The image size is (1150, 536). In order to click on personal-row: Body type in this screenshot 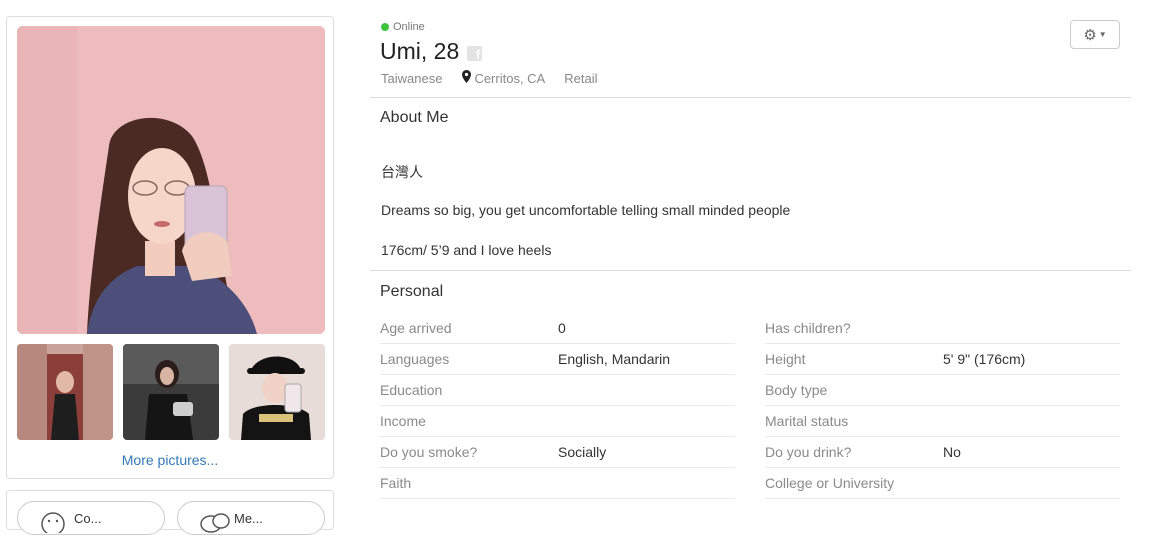, I will do `click(942, 390)`.